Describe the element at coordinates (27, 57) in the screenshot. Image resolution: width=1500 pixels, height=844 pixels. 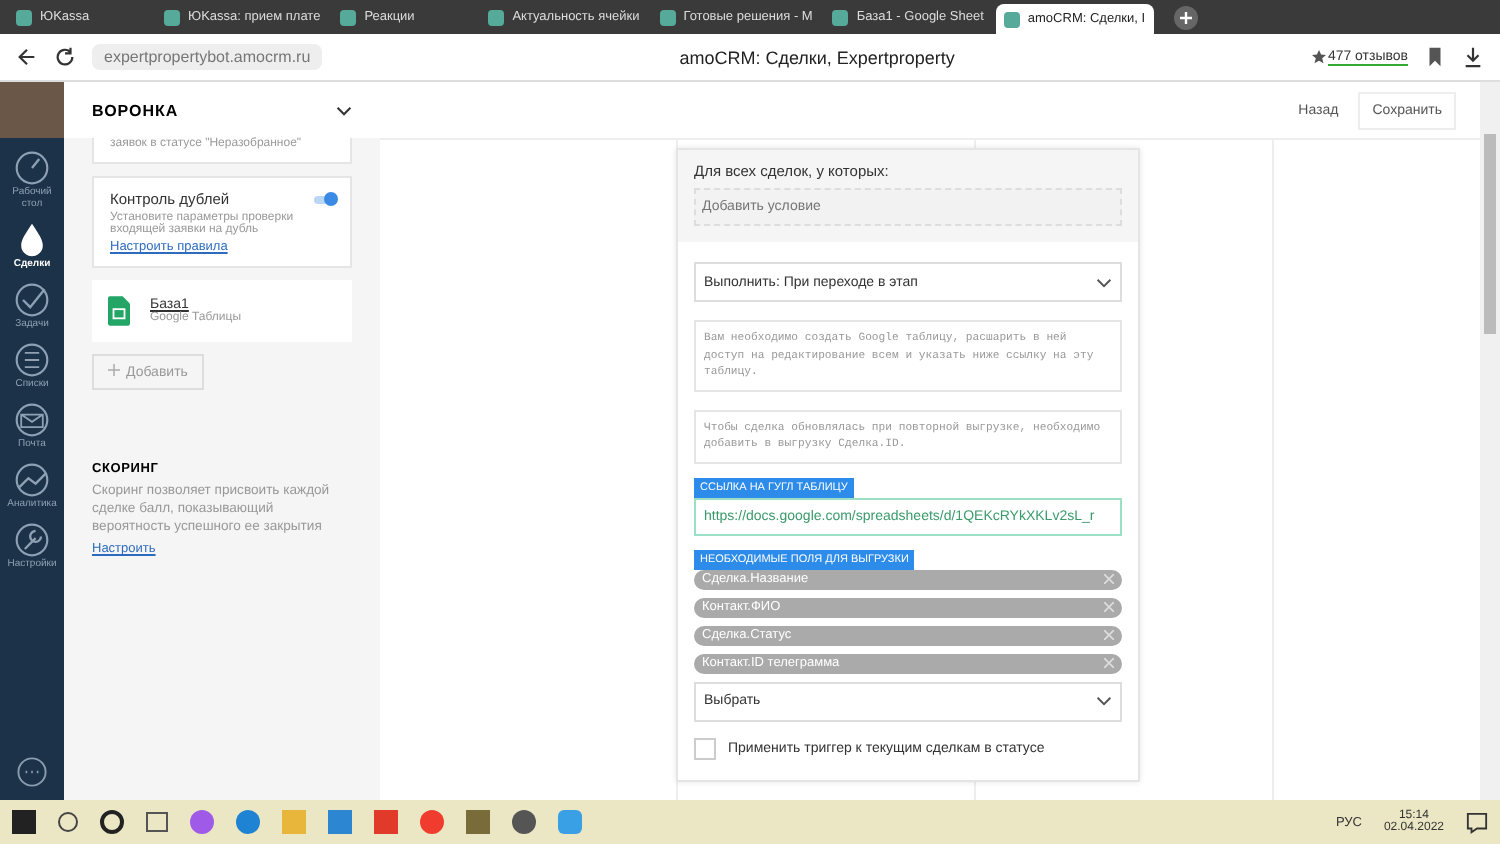
I see `back-arrow-icon` at that location.